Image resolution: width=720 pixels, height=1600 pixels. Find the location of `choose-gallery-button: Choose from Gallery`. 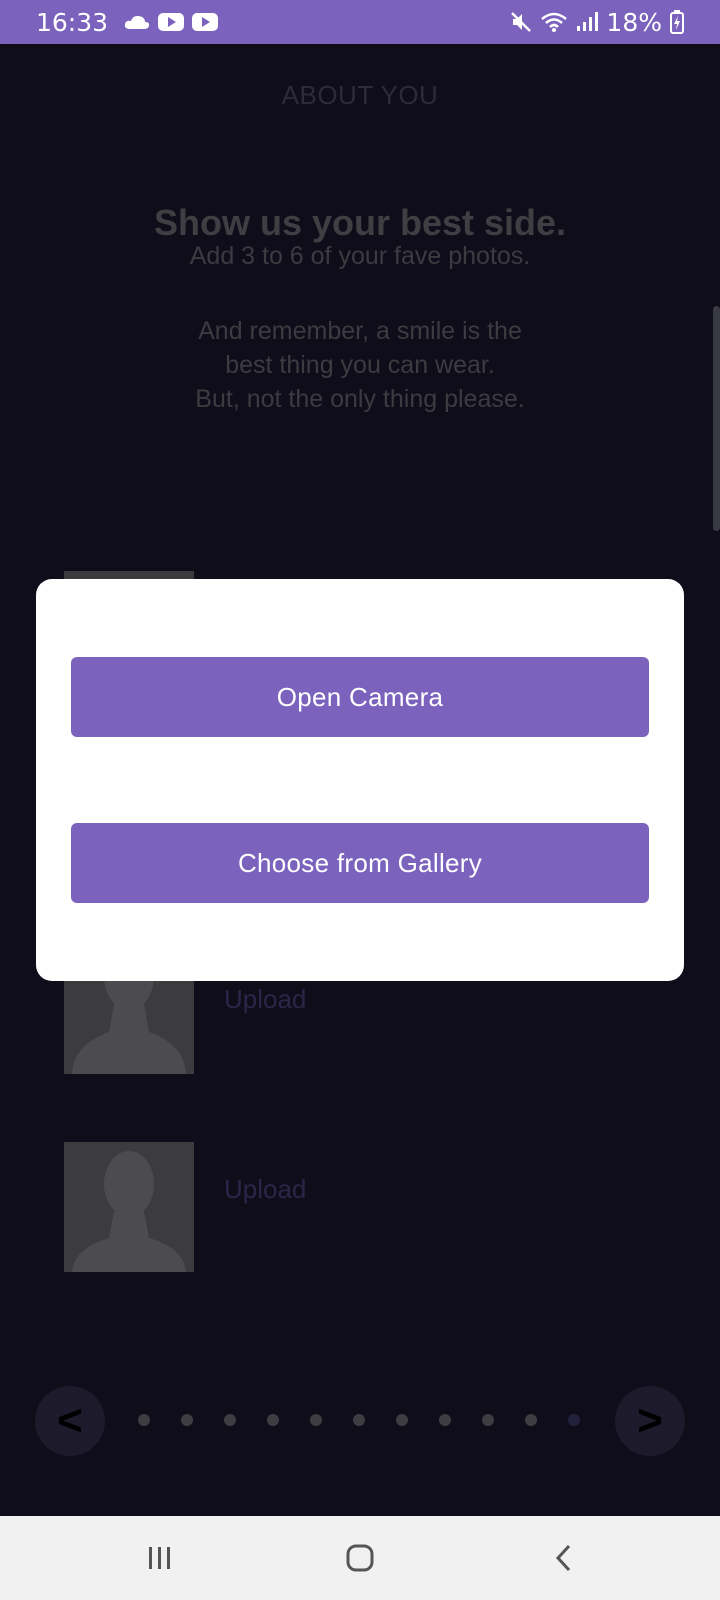

choose-gallery-button: Choose from Gallery is located at coordinates (360, 863).